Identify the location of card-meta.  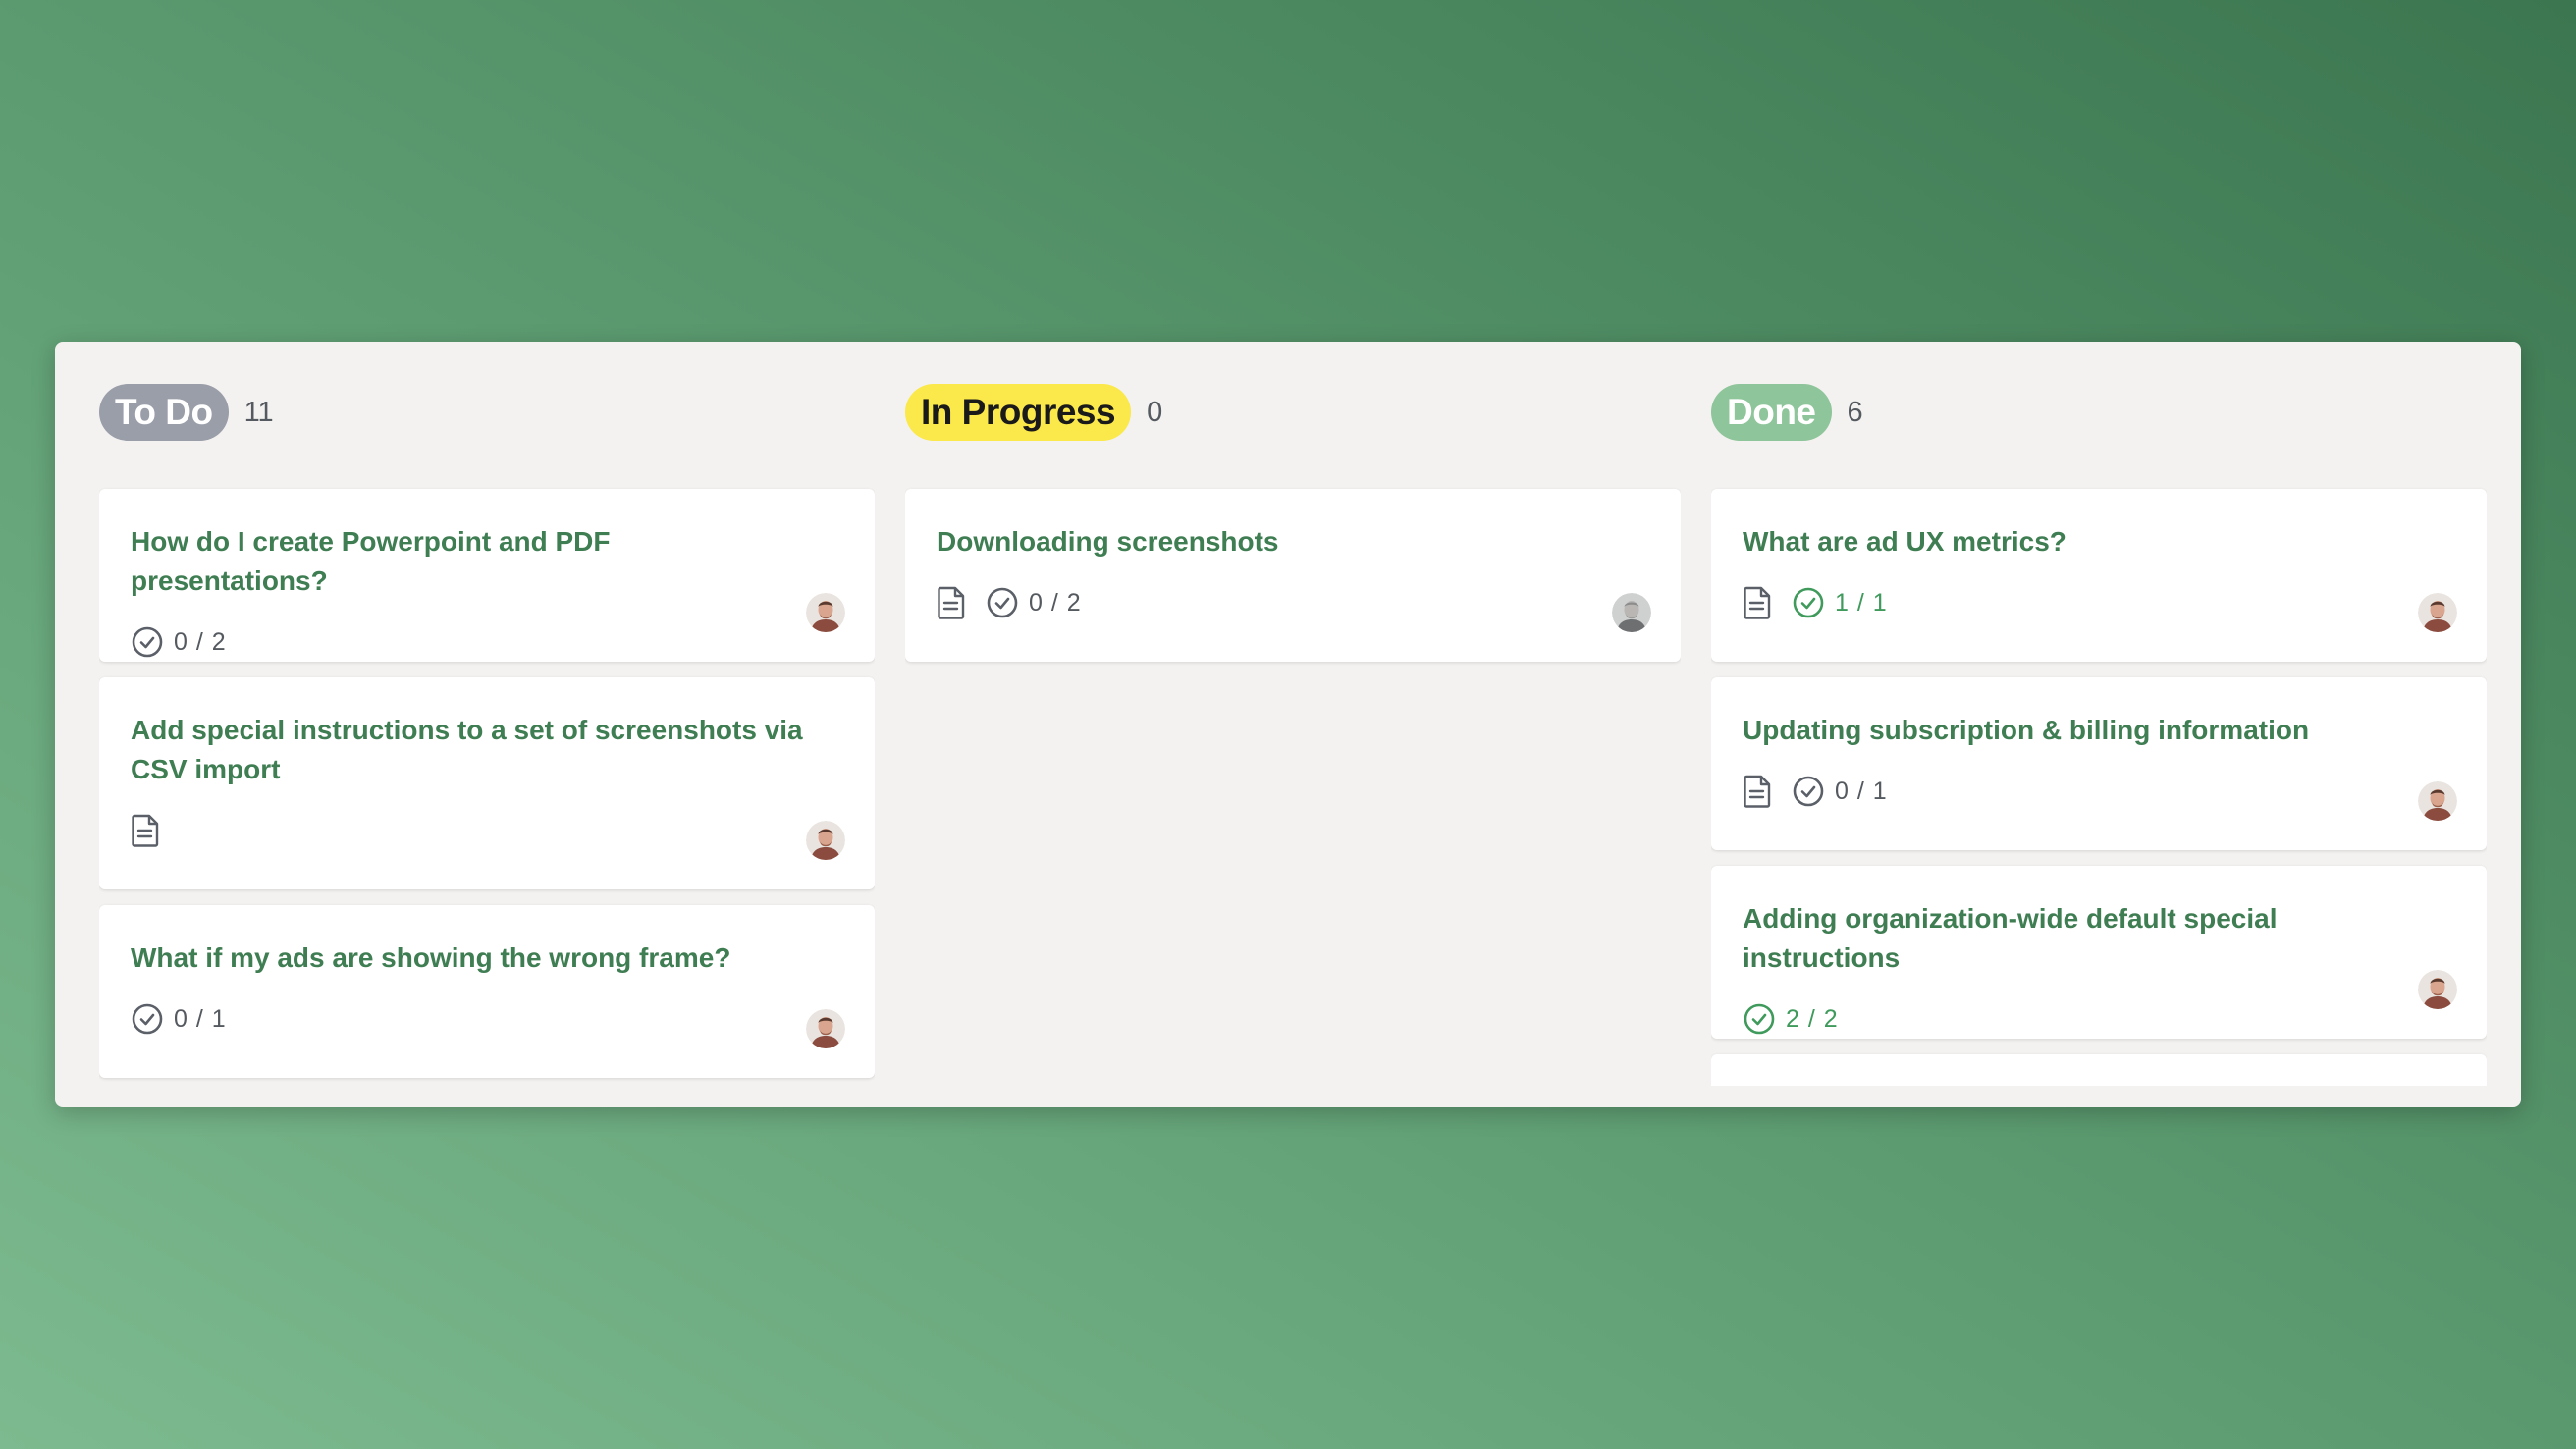
(487, 830).